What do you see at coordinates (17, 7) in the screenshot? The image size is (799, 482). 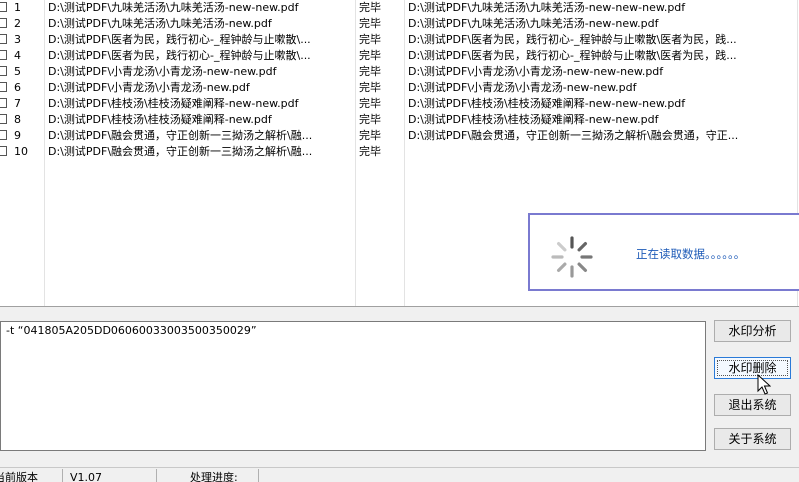 I see `row-number: 1` at bounding box center [17, 7].